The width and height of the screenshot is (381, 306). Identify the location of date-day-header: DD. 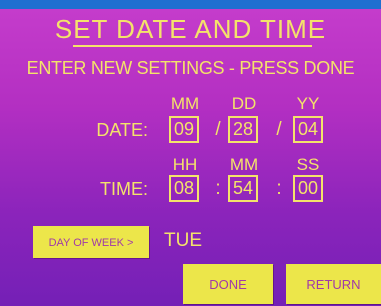
(244, 103).